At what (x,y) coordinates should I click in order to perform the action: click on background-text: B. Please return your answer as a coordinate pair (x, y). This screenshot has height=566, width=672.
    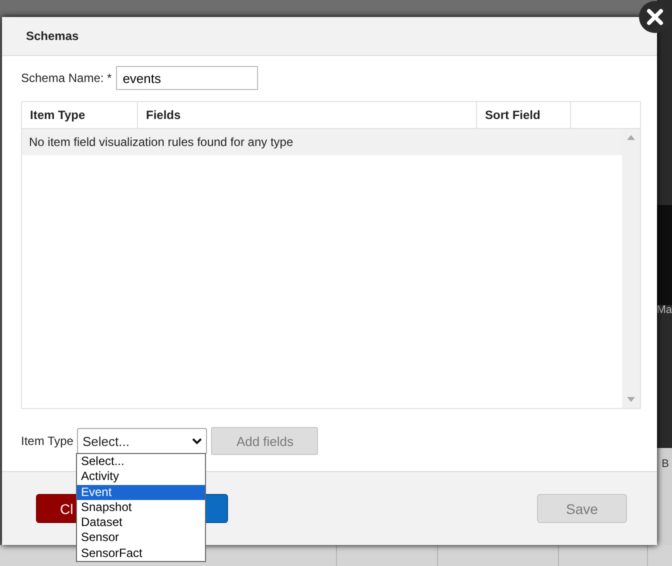
    Looking at the image, I should click on (665, 464).